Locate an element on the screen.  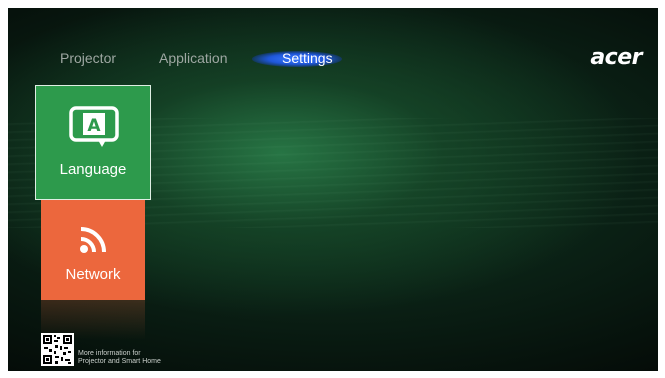
more-info-line-2: Projector and Smart Home is located at coordinates (119, 361).